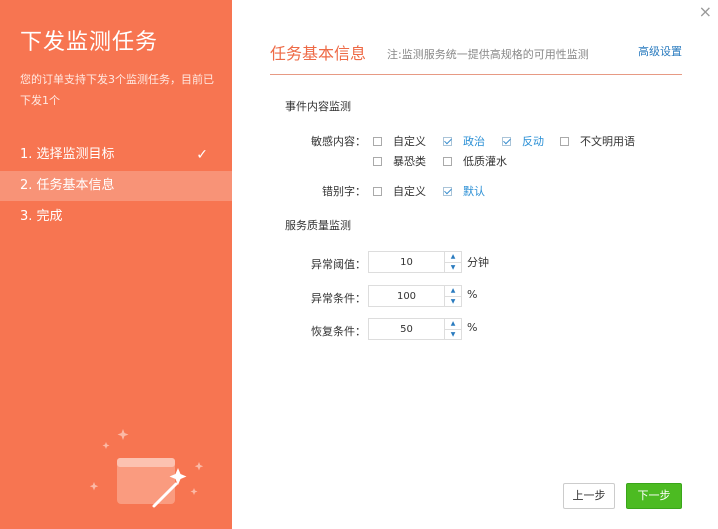  I want to click on sidebar-title: 下发监测任务, so click(89, 42).